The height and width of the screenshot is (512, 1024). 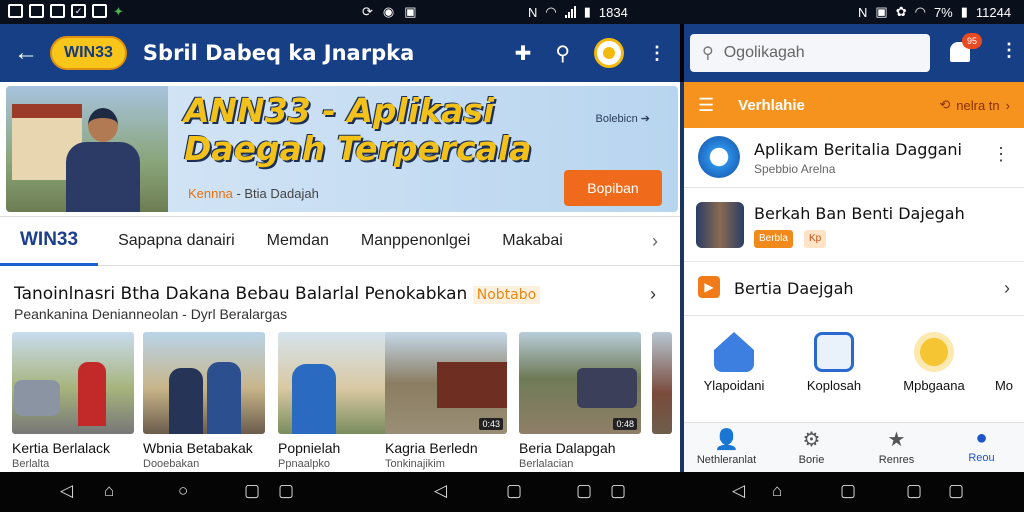 What do you see at coordinates (176, 241) in the screenshot?
I see `tab-sapapna: Sapapna danairi` at bounding box center [176, 241].